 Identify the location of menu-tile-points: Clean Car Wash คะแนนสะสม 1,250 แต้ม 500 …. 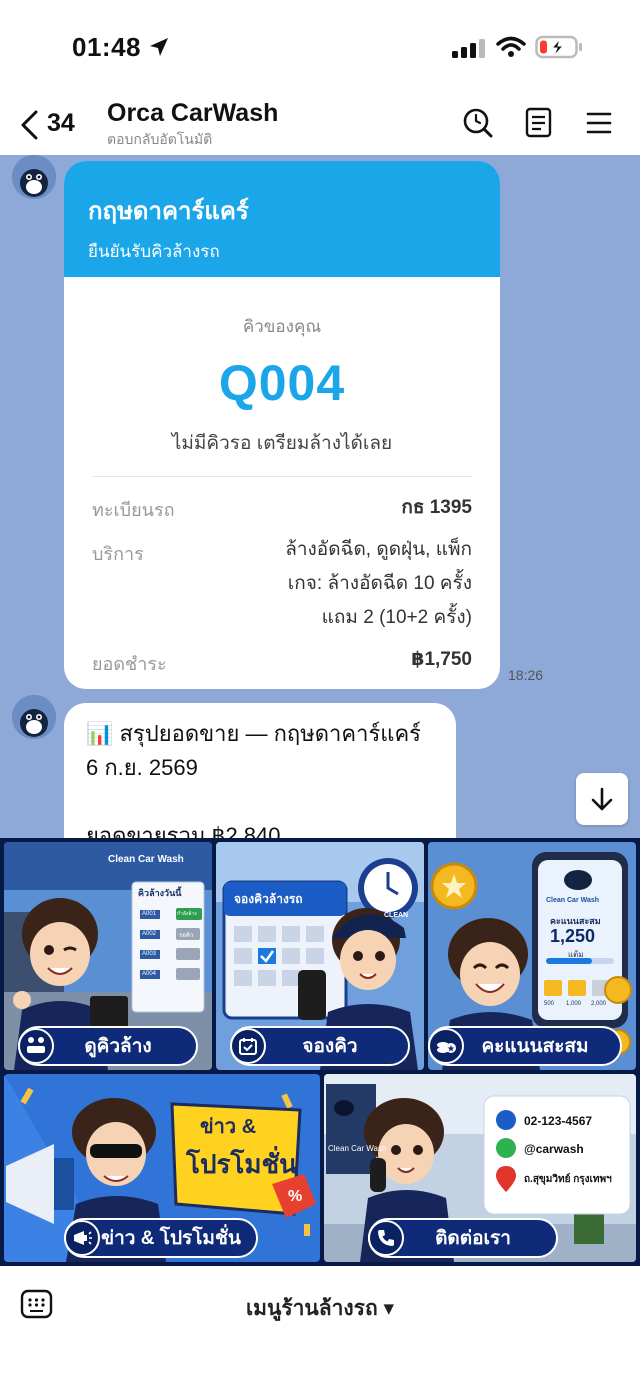
(532, 956).